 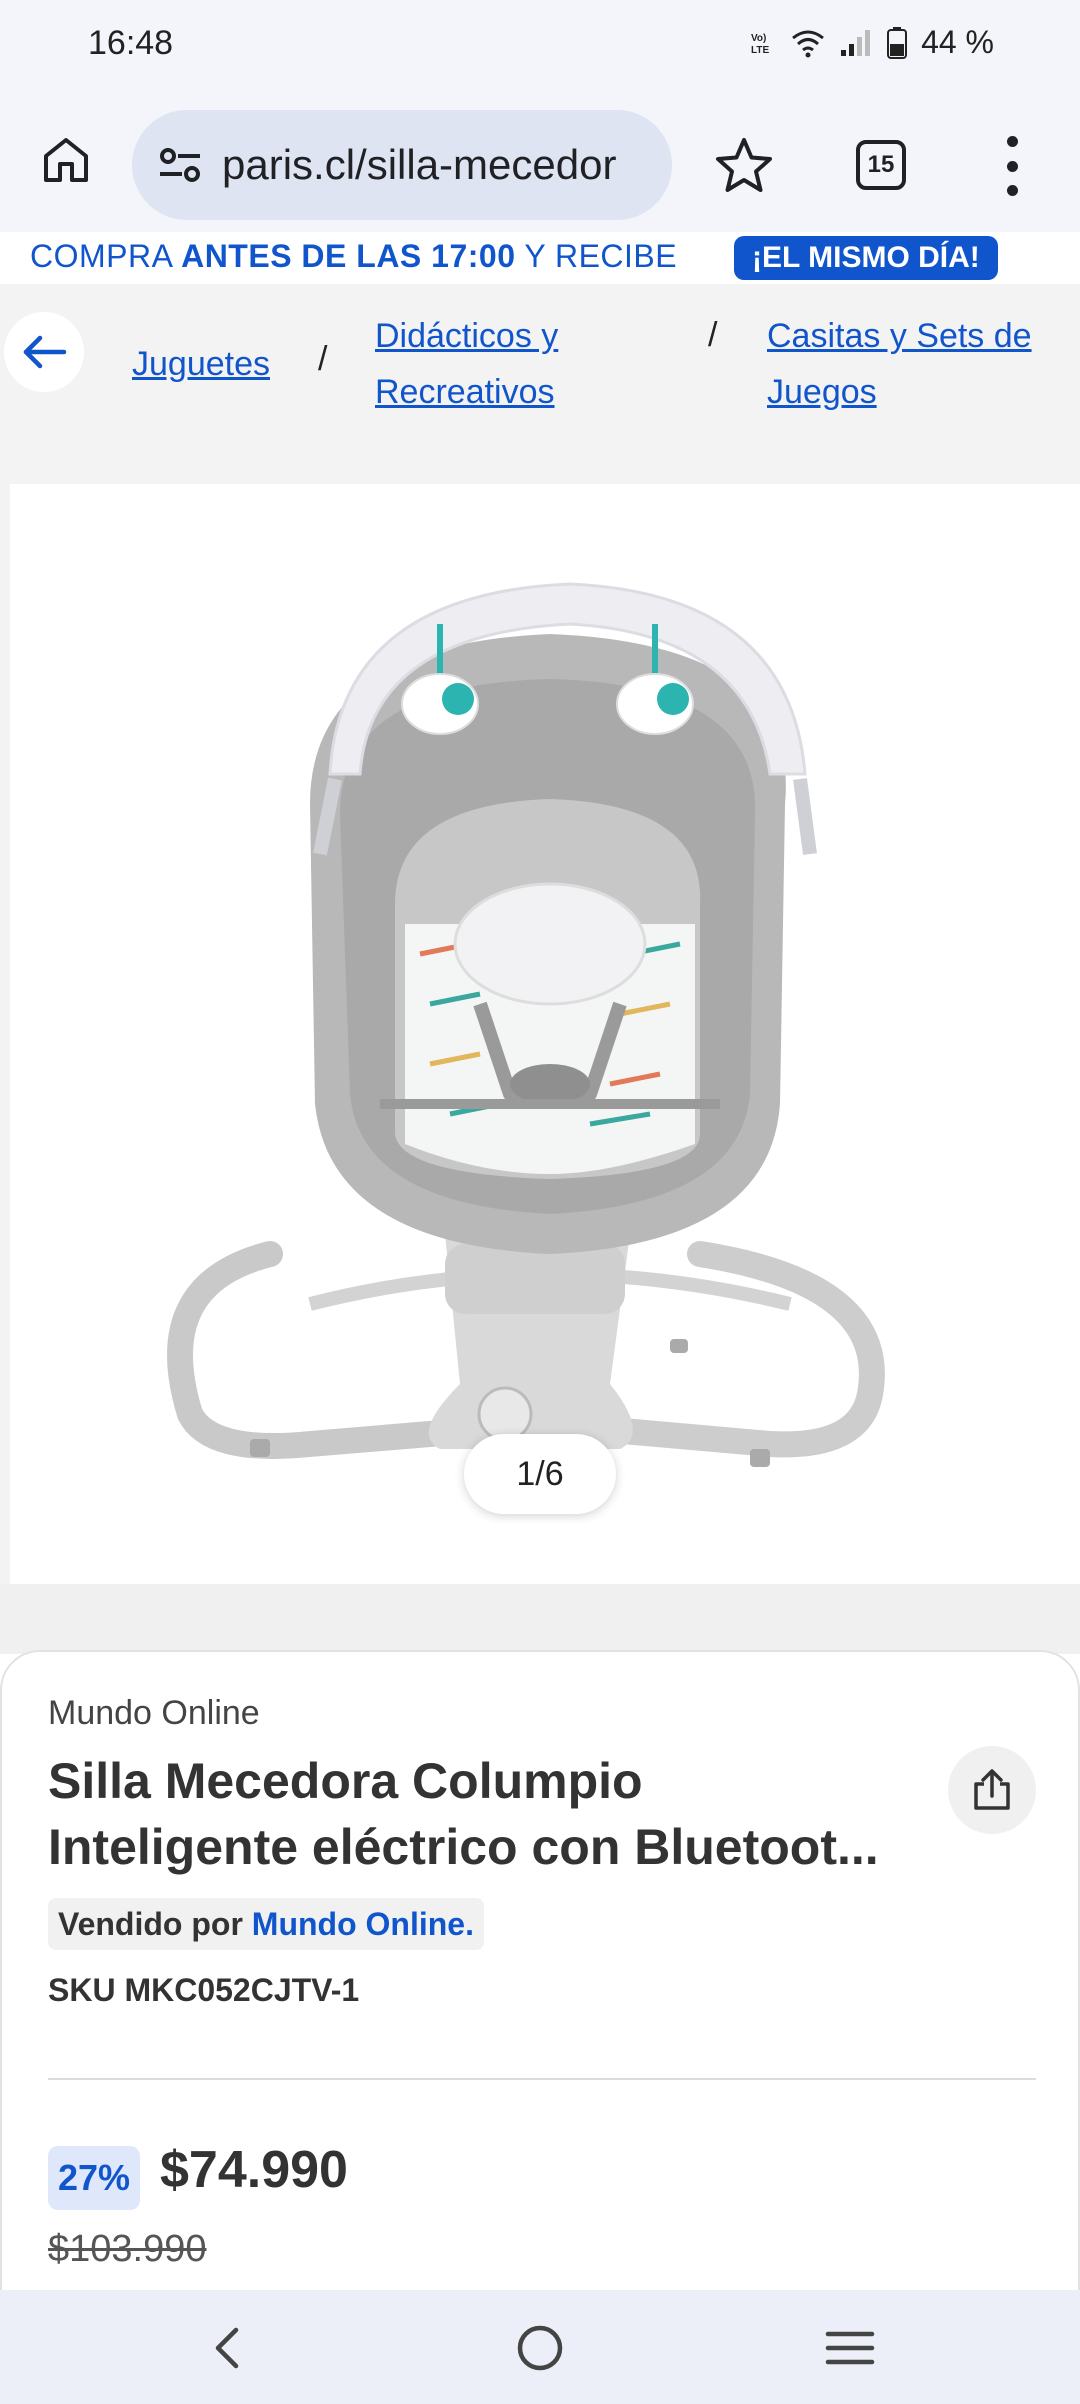 I want to click on current-price: $74.990, so click(x=254, y=2170).